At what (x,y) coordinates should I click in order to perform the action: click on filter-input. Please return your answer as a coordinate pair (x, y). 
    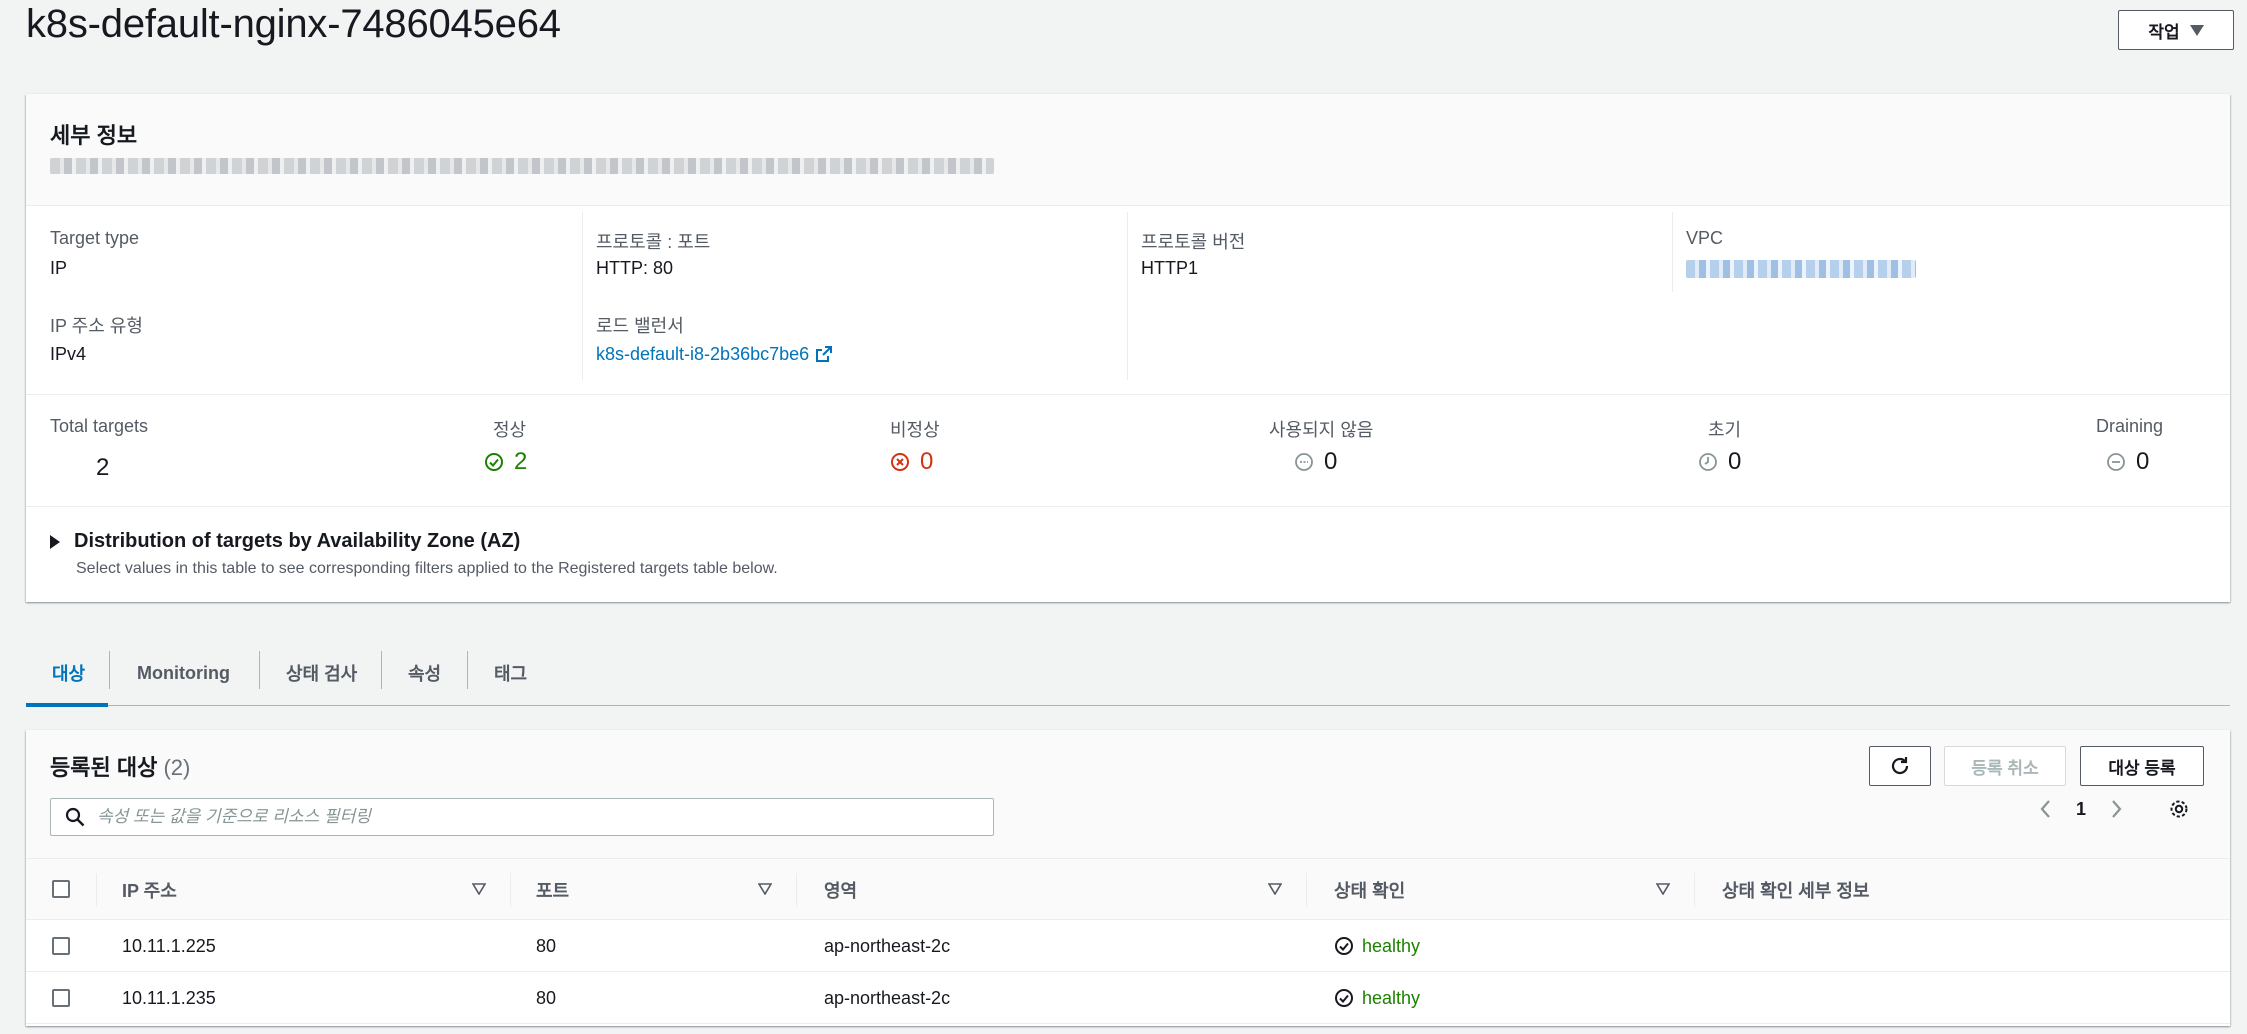
    Looking at the image, I should click on (537, 817).